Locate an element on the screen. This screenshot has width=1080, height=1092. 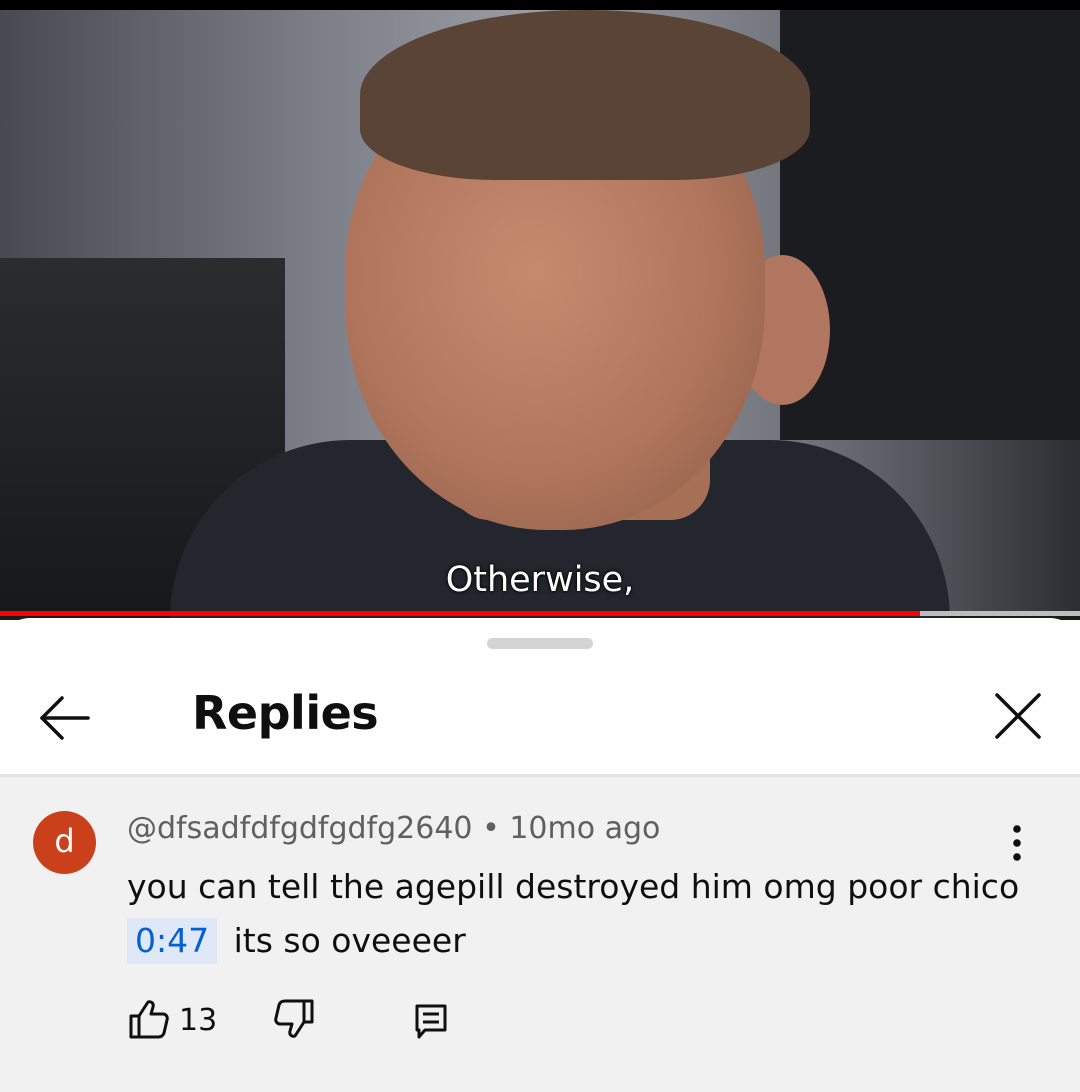
arrow-left-icon is located at coordinates (65, 718).